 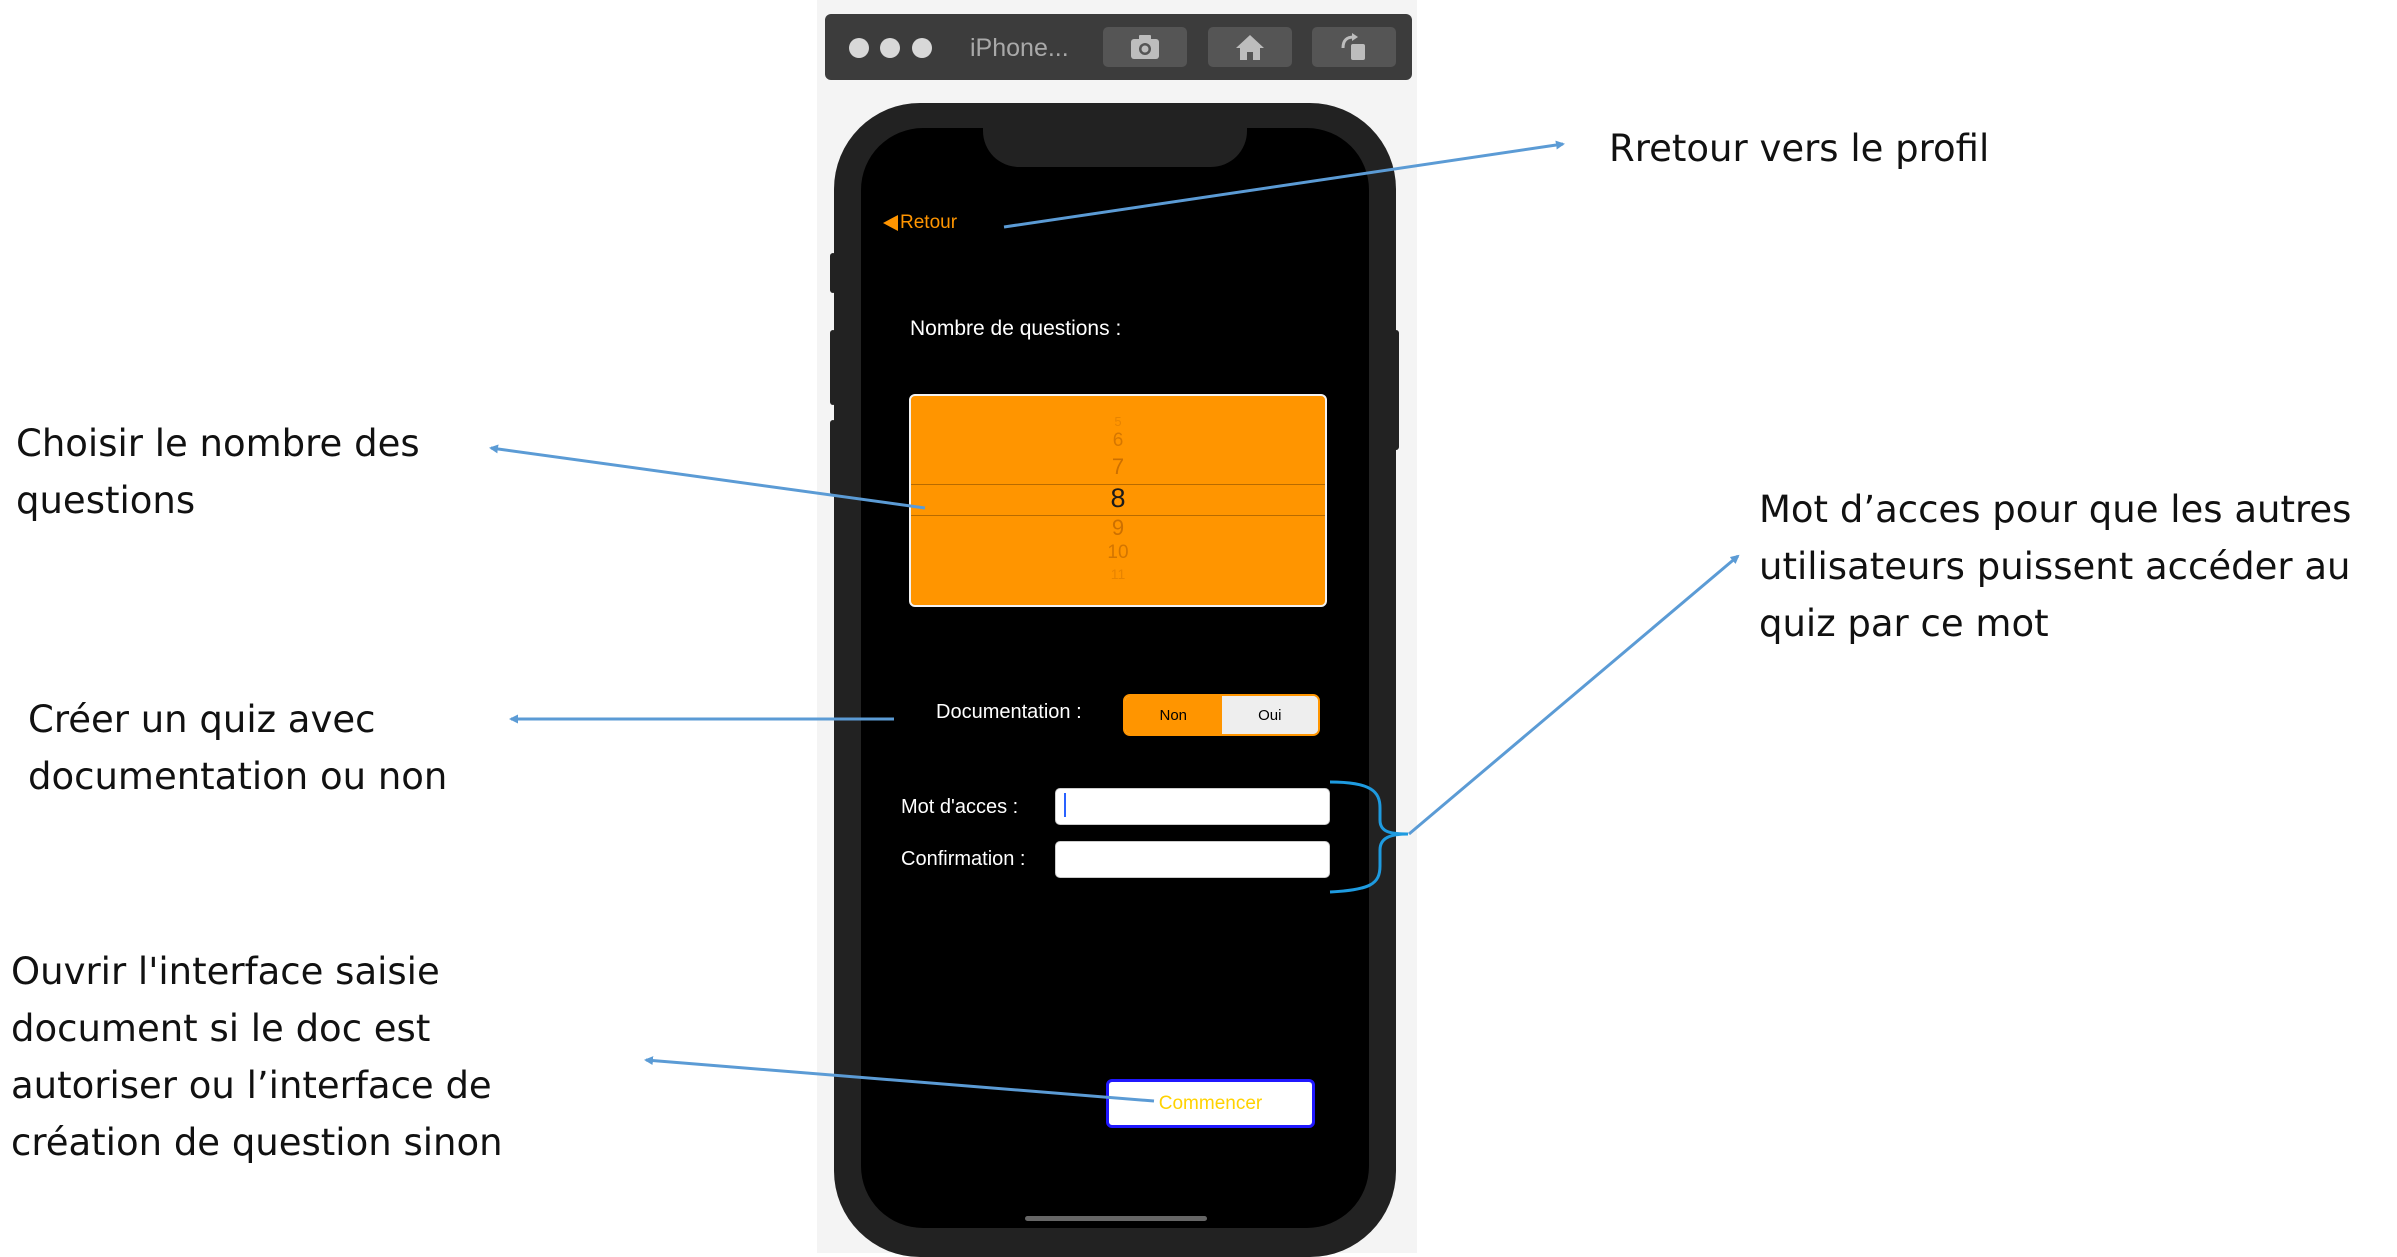 I want to click on documentation-toggle: Non Oui, so click(x=1221, y=715).